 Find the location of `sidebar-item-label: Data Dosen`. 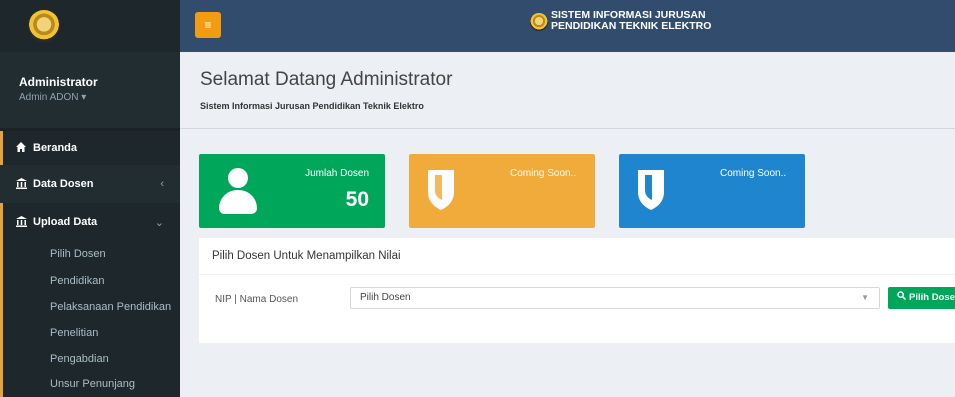

sidebar-item-label: Data Dosen is located at coordinates (63, 184).